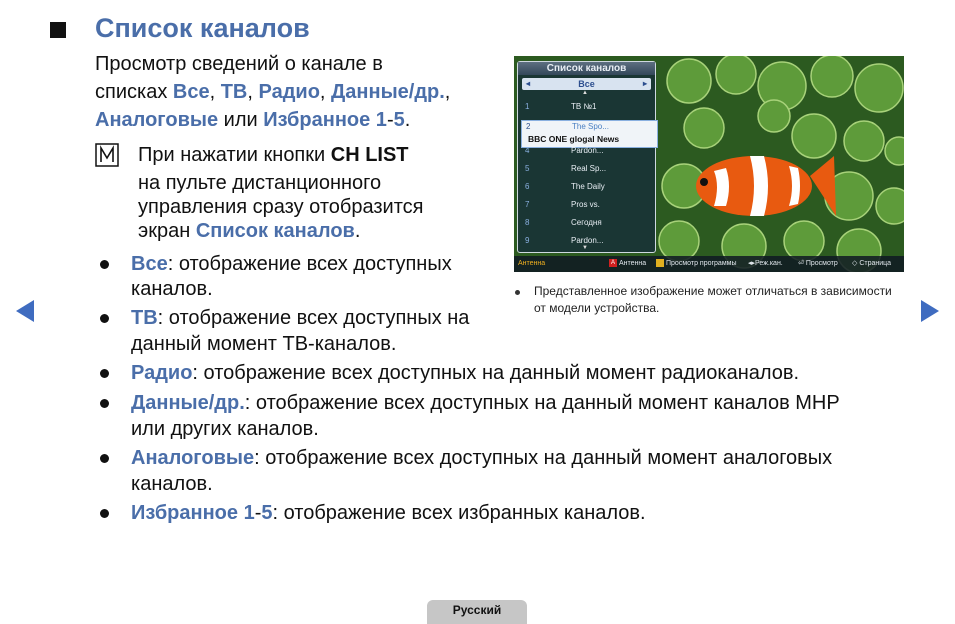 The height and width of the screenshot is (624, 955). I want to click on bullet-data-cont: или других каналов., so click(225, 429).